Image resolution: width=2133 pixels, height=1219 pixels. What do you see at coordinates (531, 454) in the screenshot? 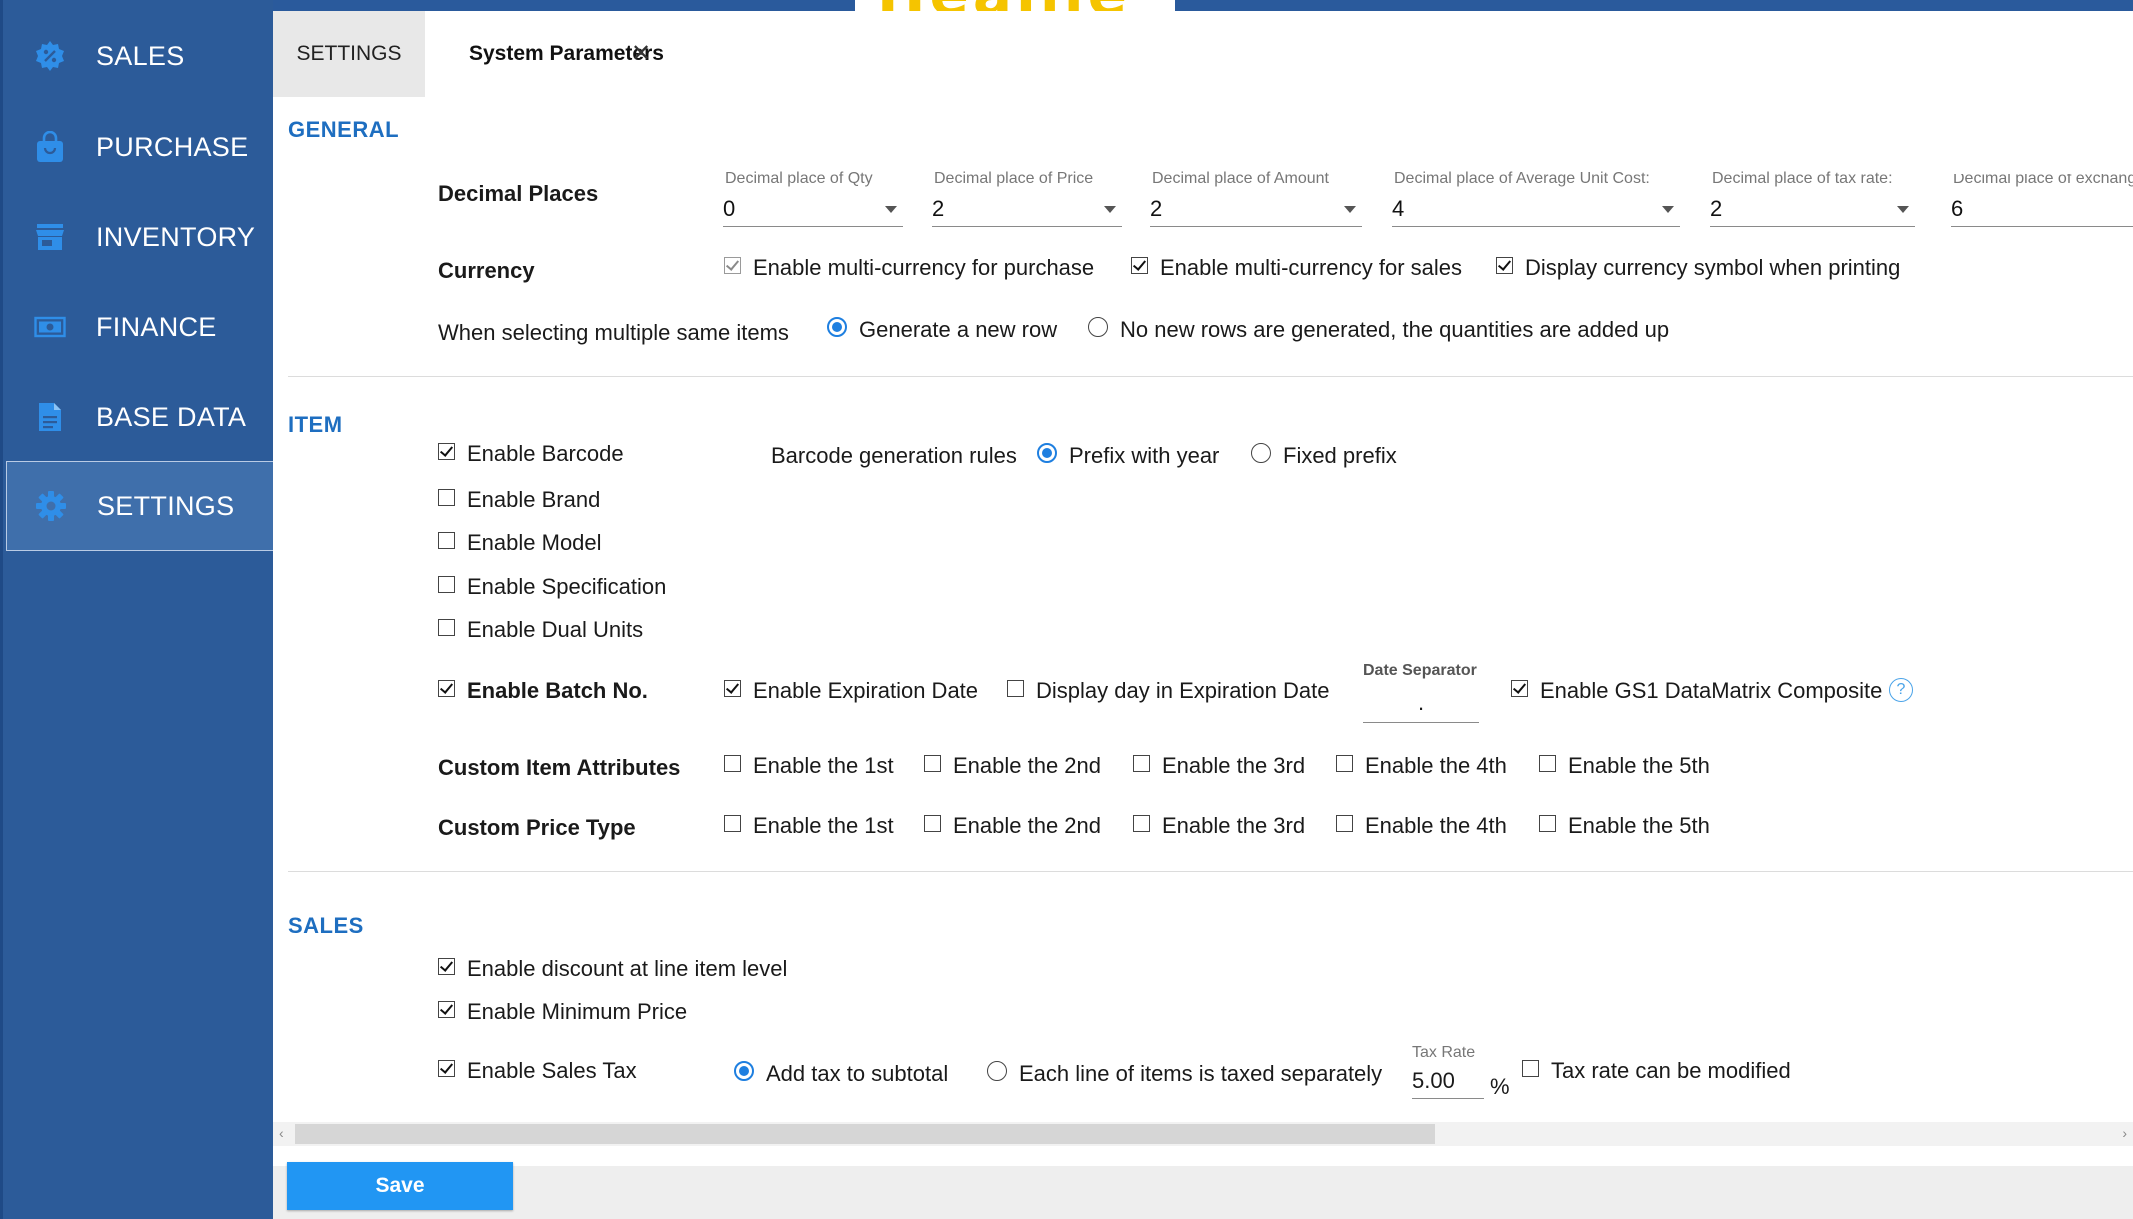
I see `enable-barcode-checkbox: Enable Barcode` at bounding box center [531, 454].